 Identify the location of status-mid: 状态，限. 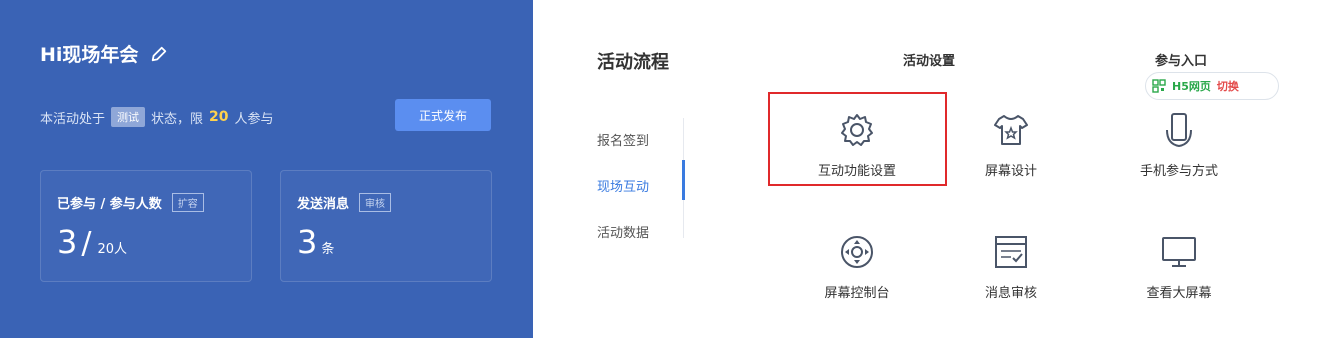
(177, 119).